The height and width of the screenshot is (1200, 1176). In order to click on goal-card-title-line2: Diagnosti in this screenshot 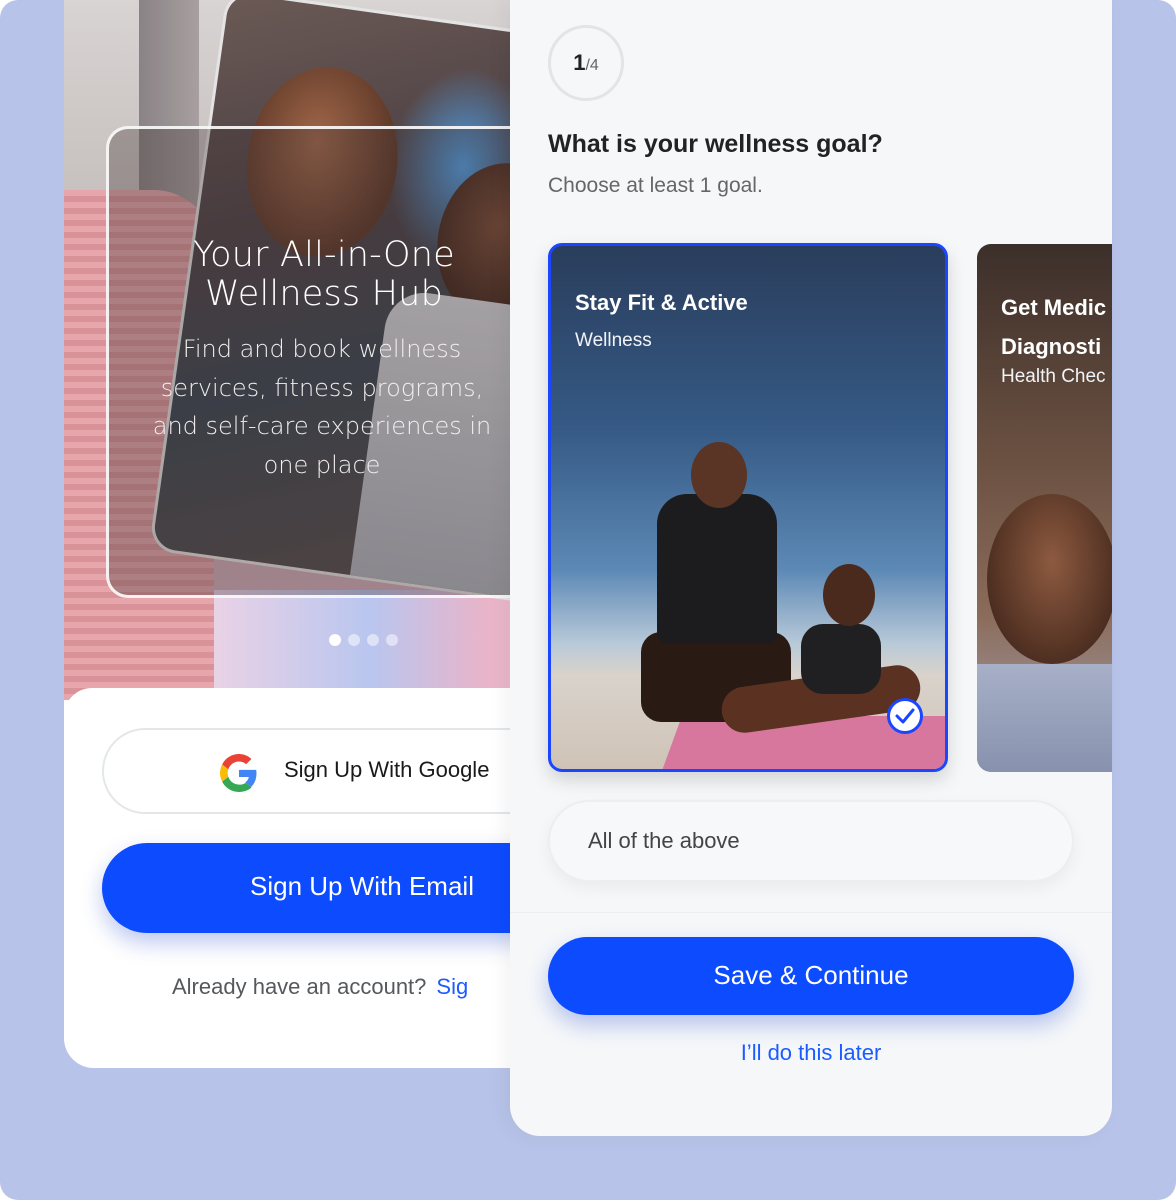, I will do `click(1051, 346)`.